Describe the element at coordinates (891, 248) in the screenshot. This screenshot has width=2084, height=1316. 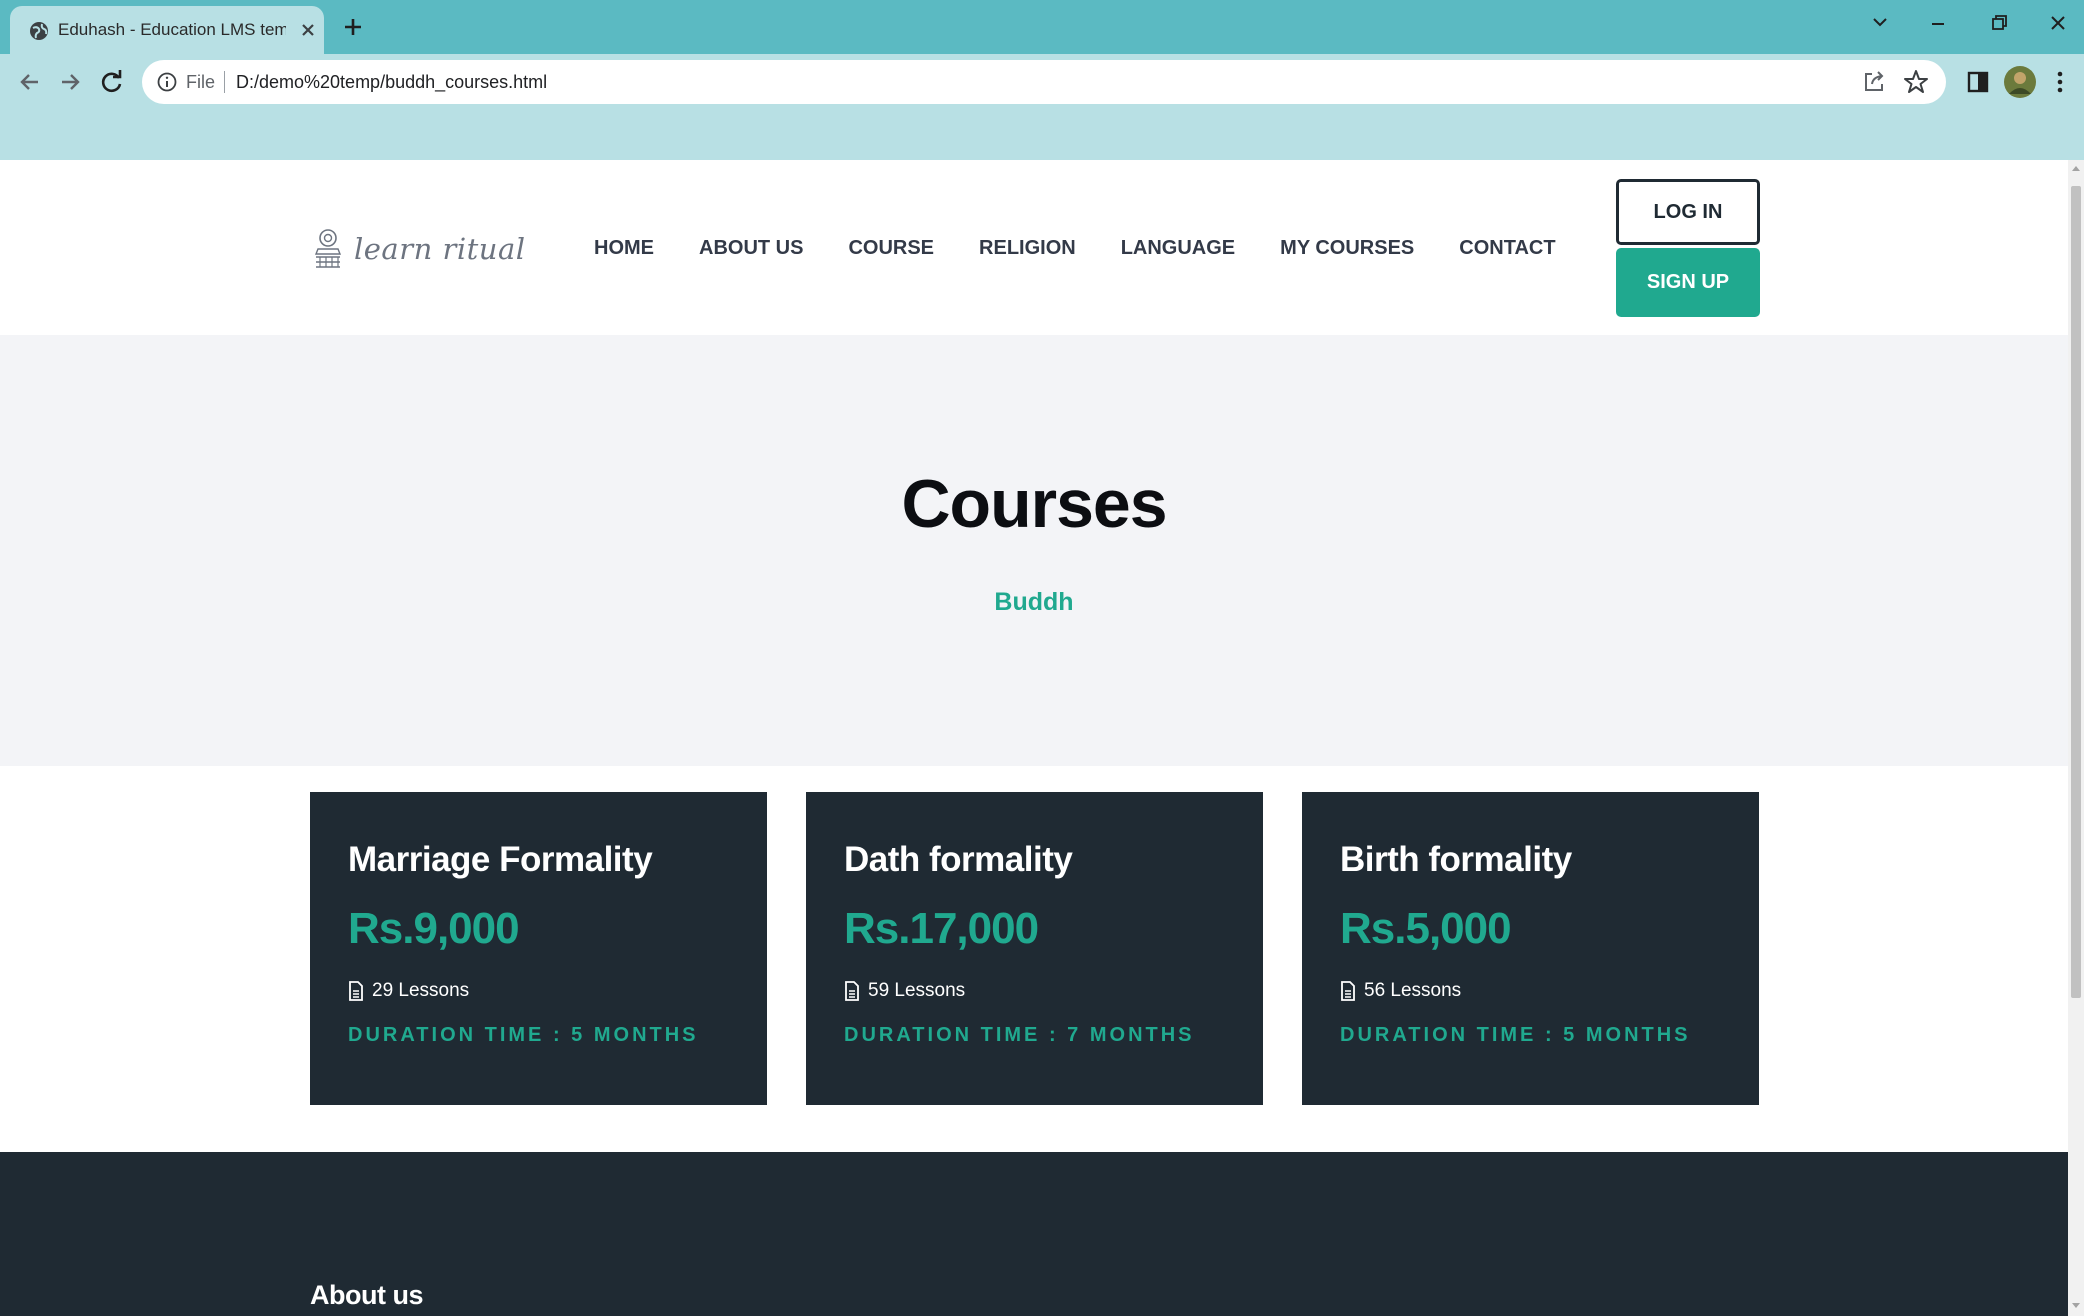
I see `nav-course: COURSE` at that location.